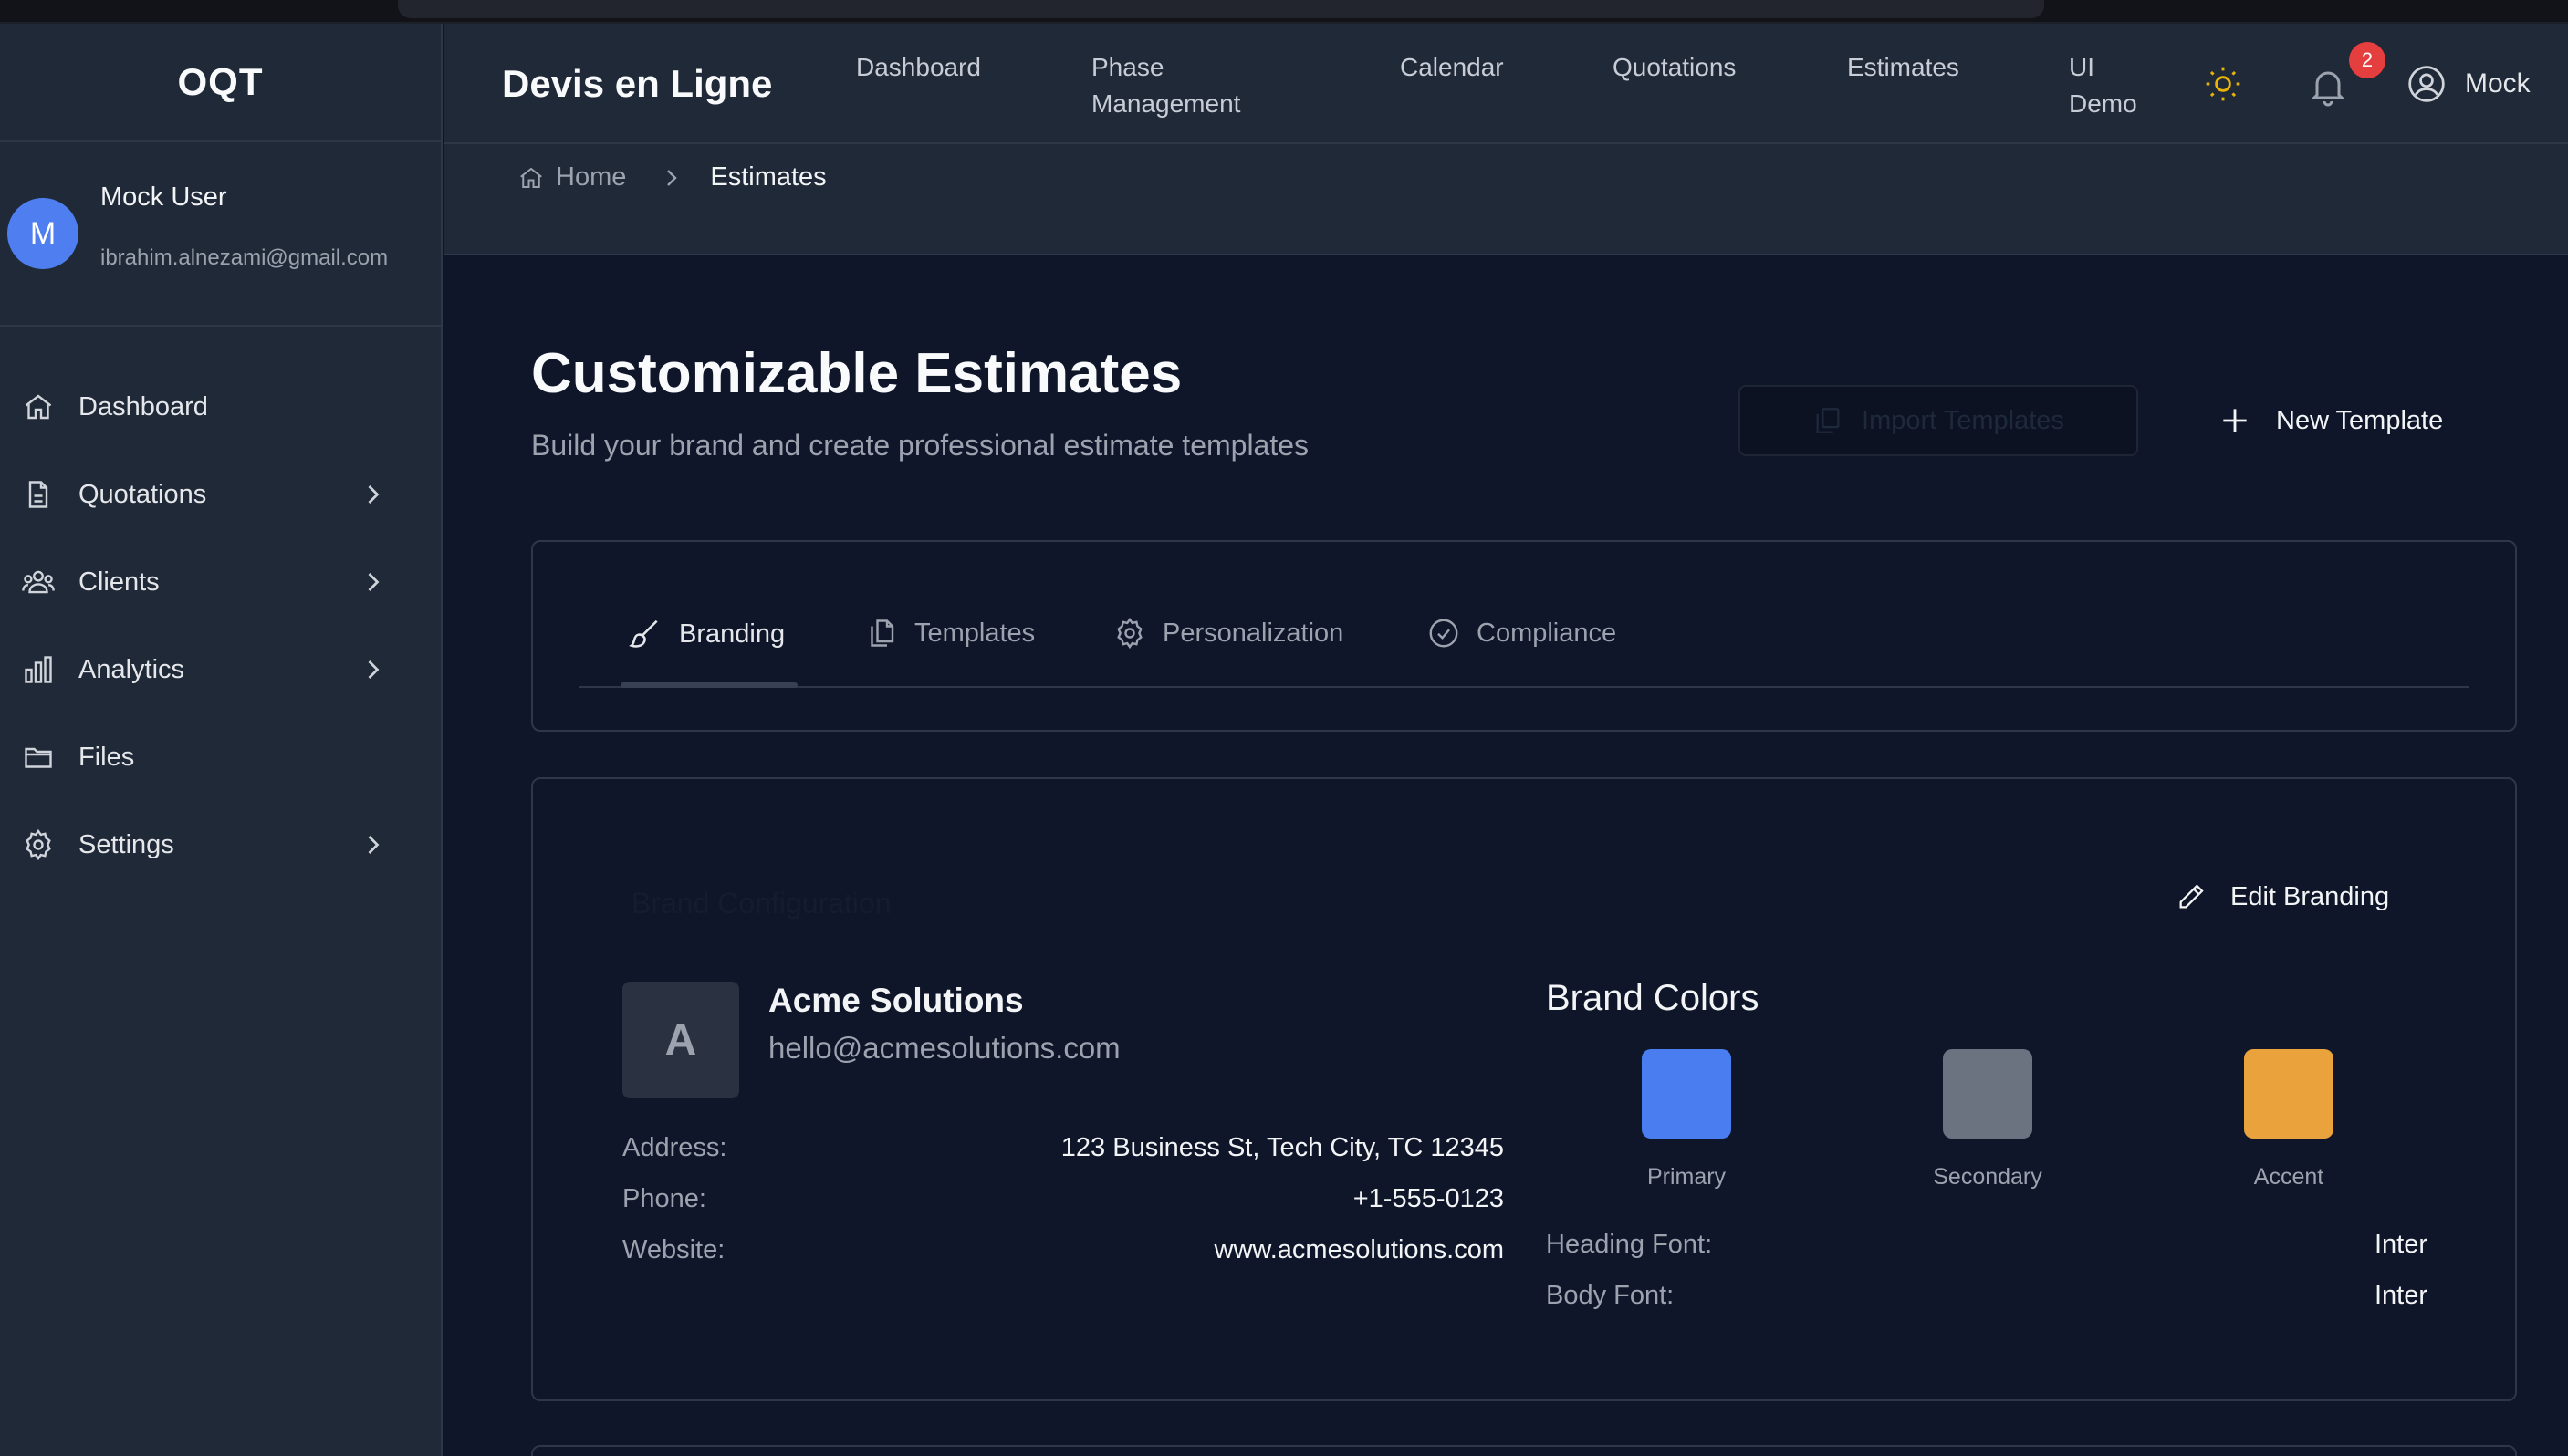 The image size is (2568, 1456). Describe the element at coordinates (142, 494) in the screenshot. I see `sidebar-item-label: Quotations` at that location.